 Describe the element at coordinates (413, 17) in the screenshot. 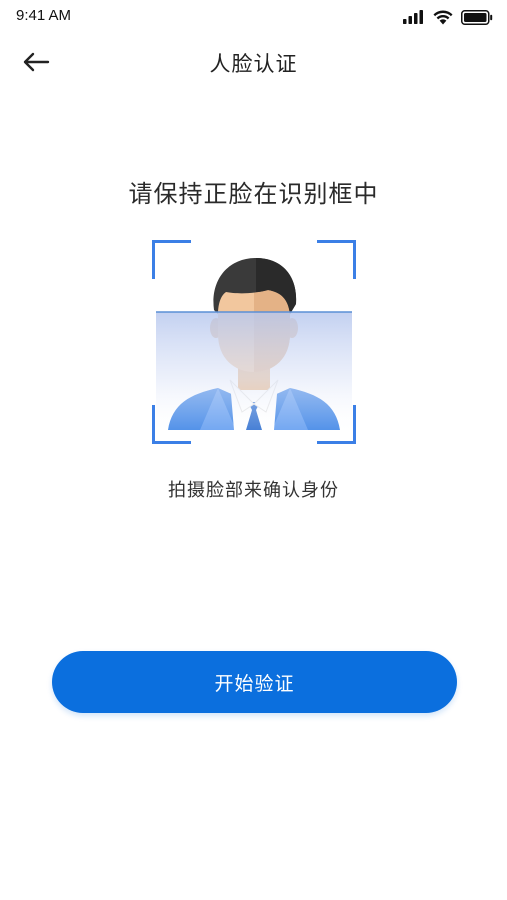

I see `signal-icon` at that location.